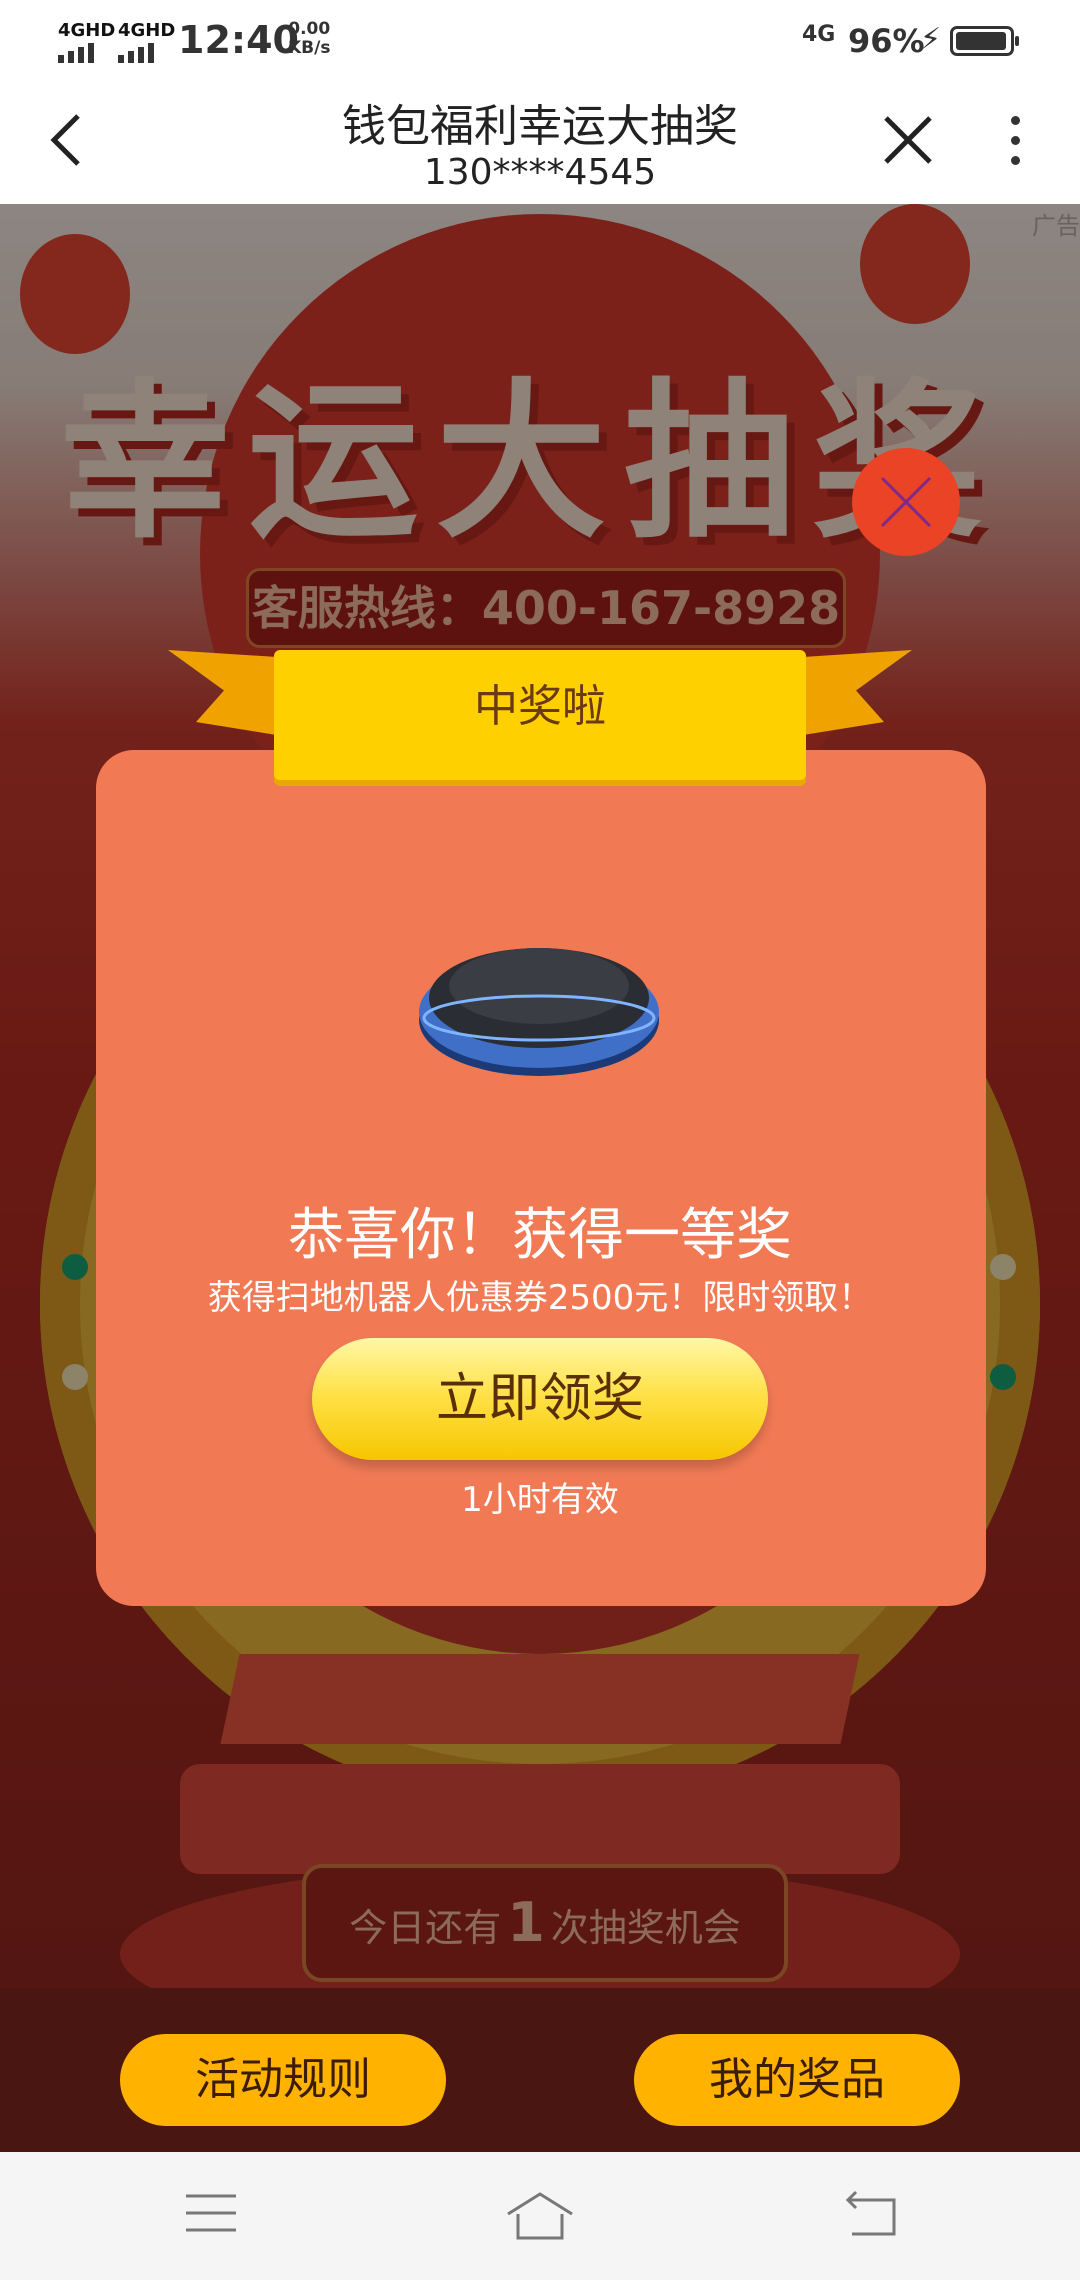 This screenshot has height=2280, width=1080. I want to click on claim-prize-label: 立即领奖, so click(539, 1399).